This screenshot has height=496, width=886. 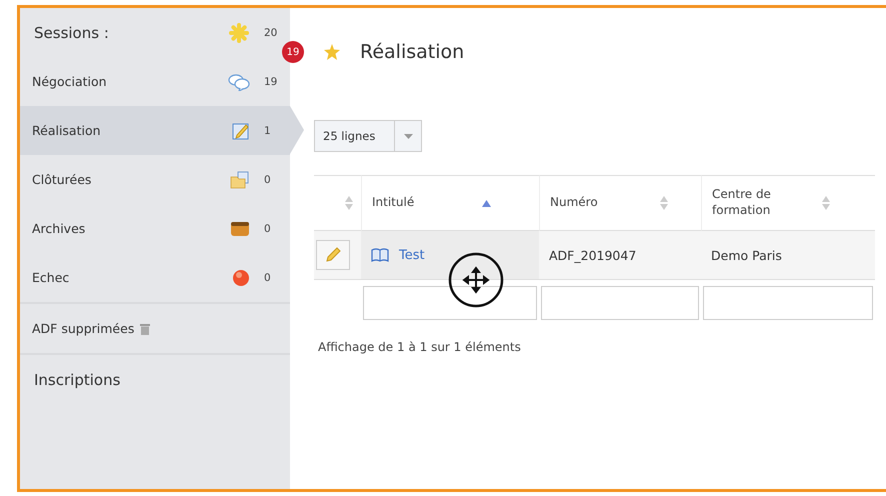 I want to click on column-header: Numéro, so click(x=620, y=203).